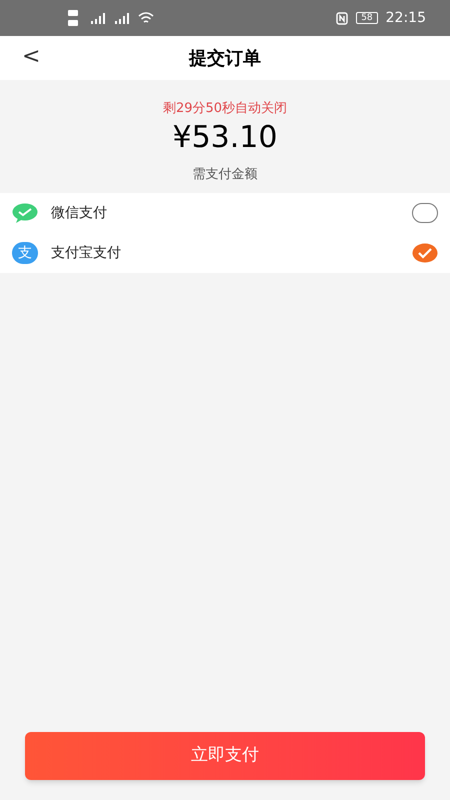 This screenshot has height=800, width=450. Describe the element at coordinates (425, 253) in the screenshot. I see `selected-check-icon` at that location.